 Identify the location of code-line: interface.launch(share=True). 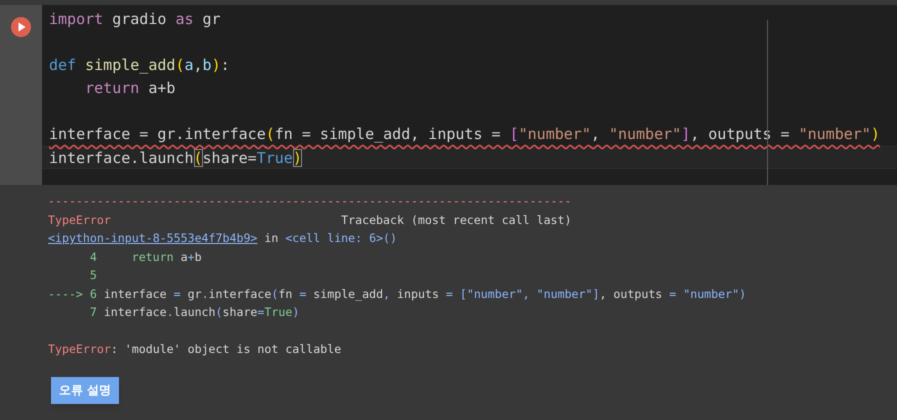
(175, 158).